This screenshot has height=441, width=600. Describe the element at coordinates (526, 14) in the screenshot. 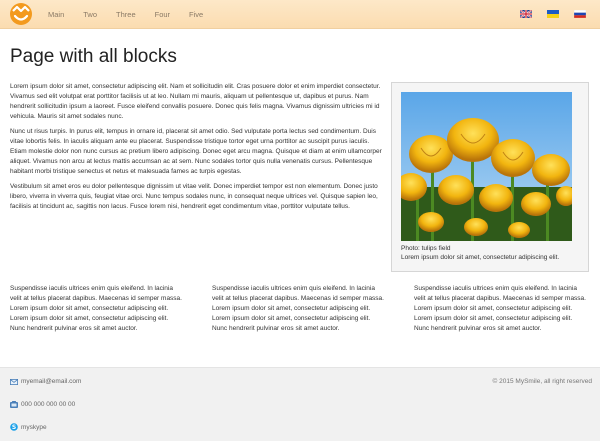

I see `uk-flag-icon` at that location.